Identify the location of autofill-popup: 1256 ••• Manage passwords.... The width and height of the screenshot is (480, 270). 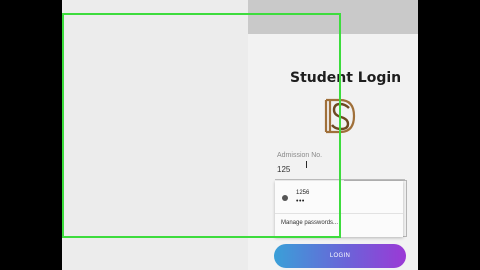
(339, 209).